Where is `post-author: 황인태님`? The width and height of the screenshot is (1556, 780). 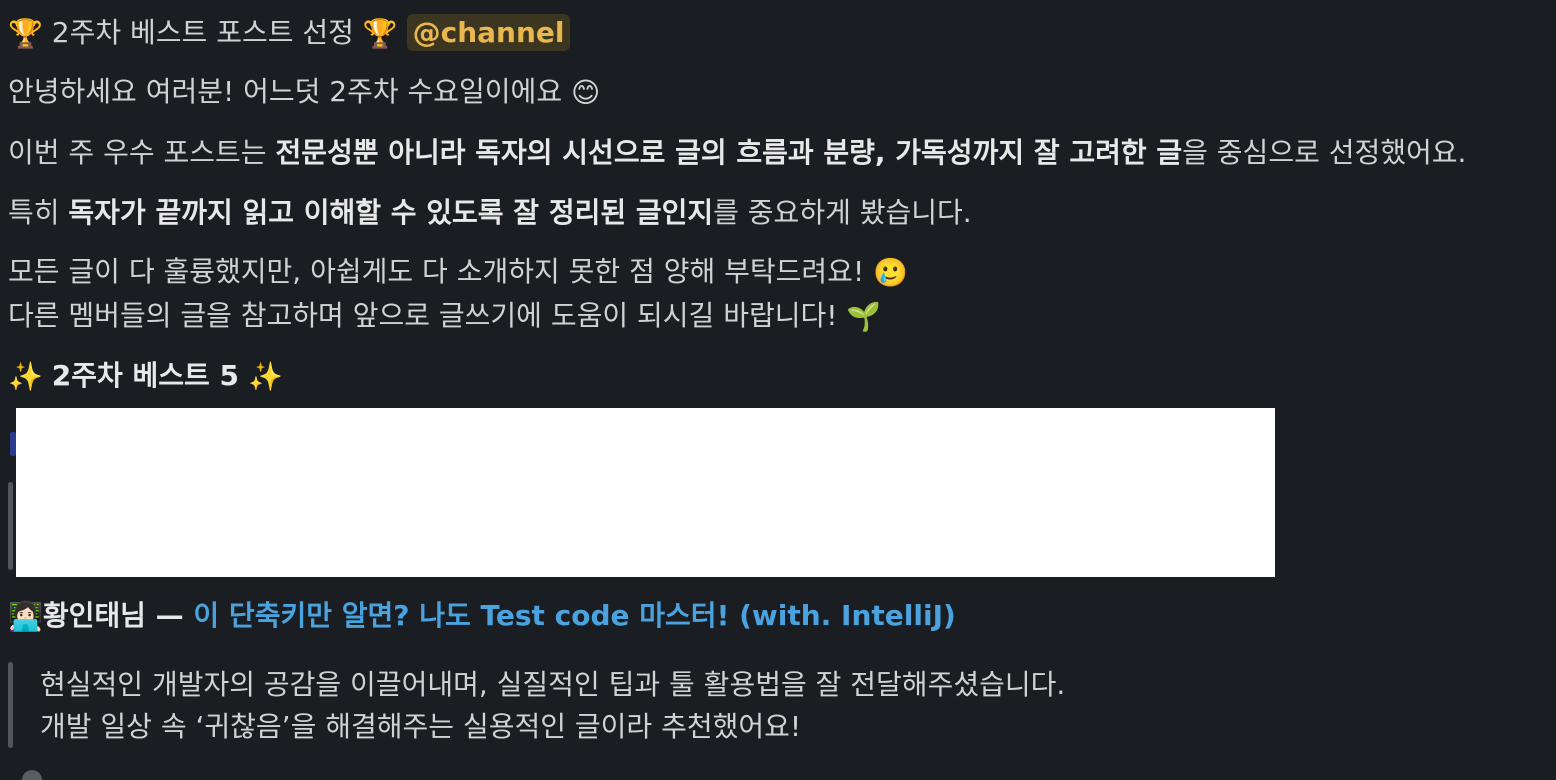 post-author: 황인태님 is located at coordinates (94, 615).